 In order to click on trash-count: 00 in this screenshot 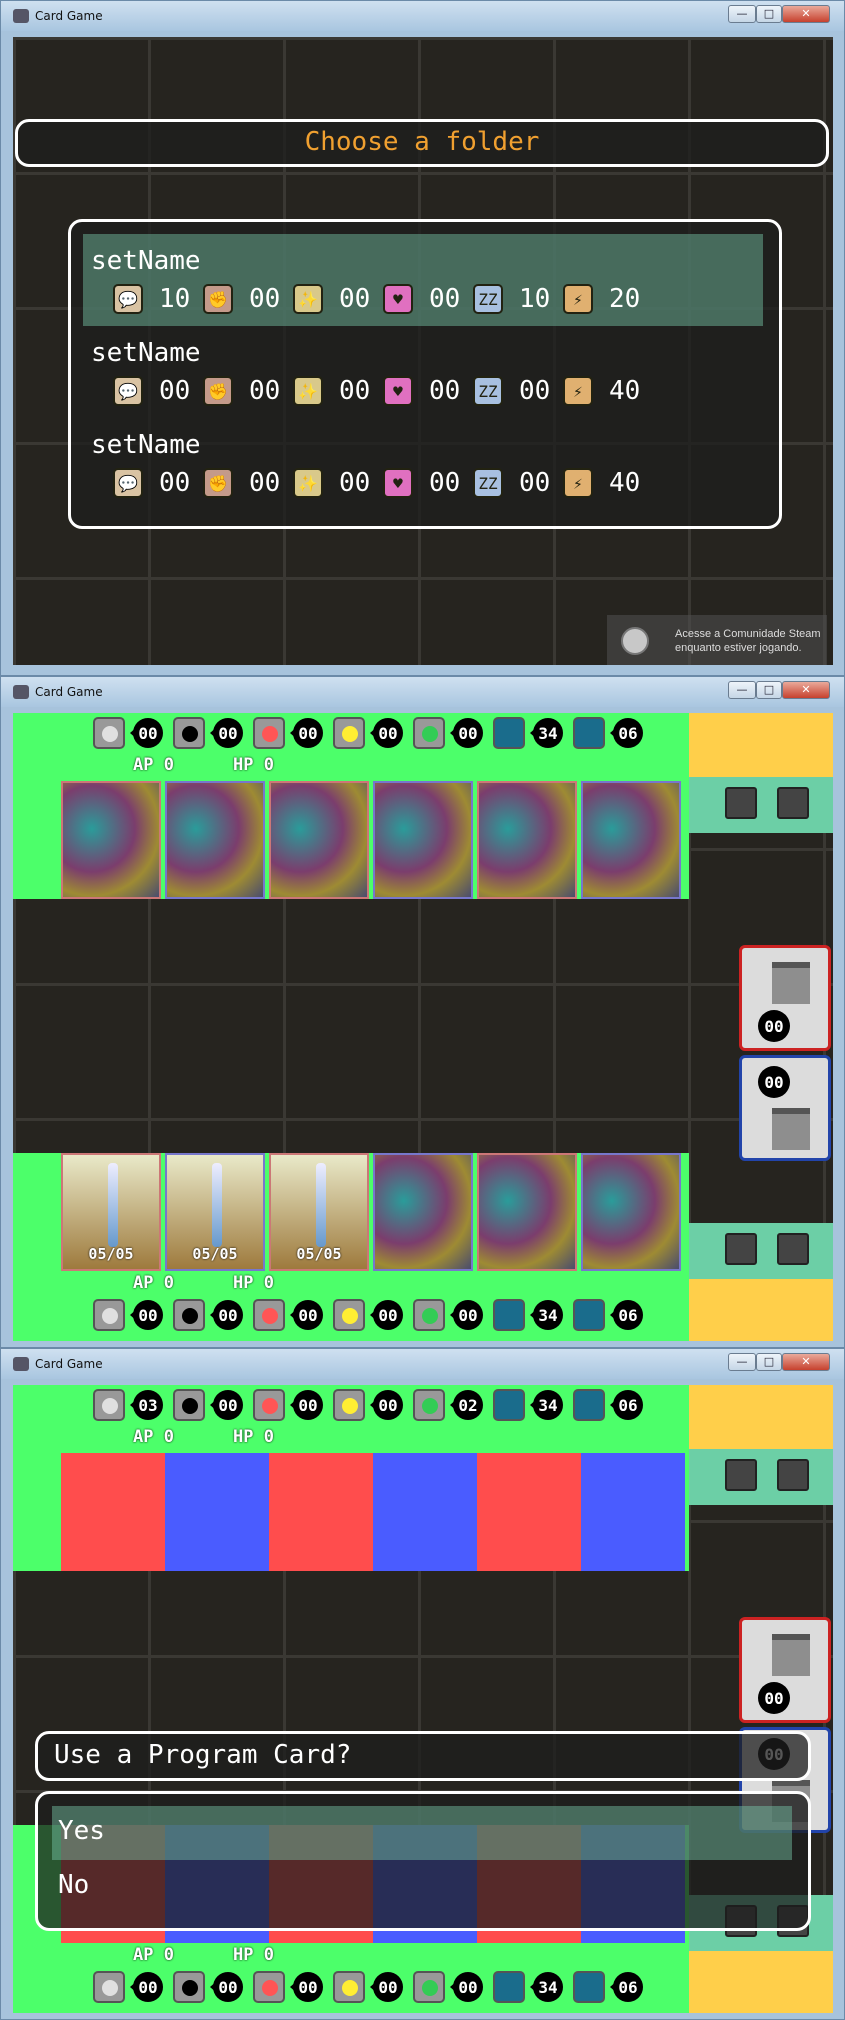, I will do `click(774, 1082)`.